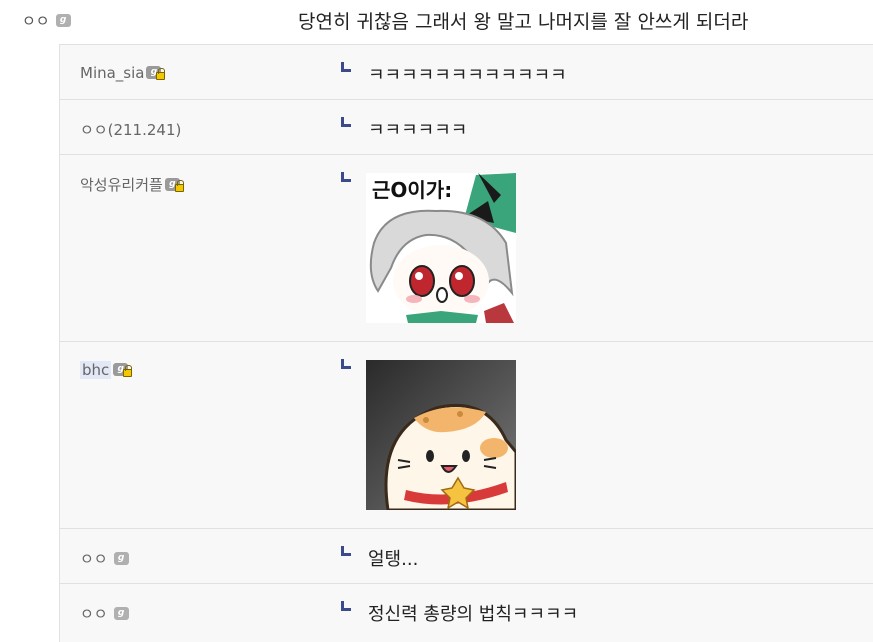  Describe the element at coordinates (450, 456) in the screenshot. I see `hamster-sticker` at that location.